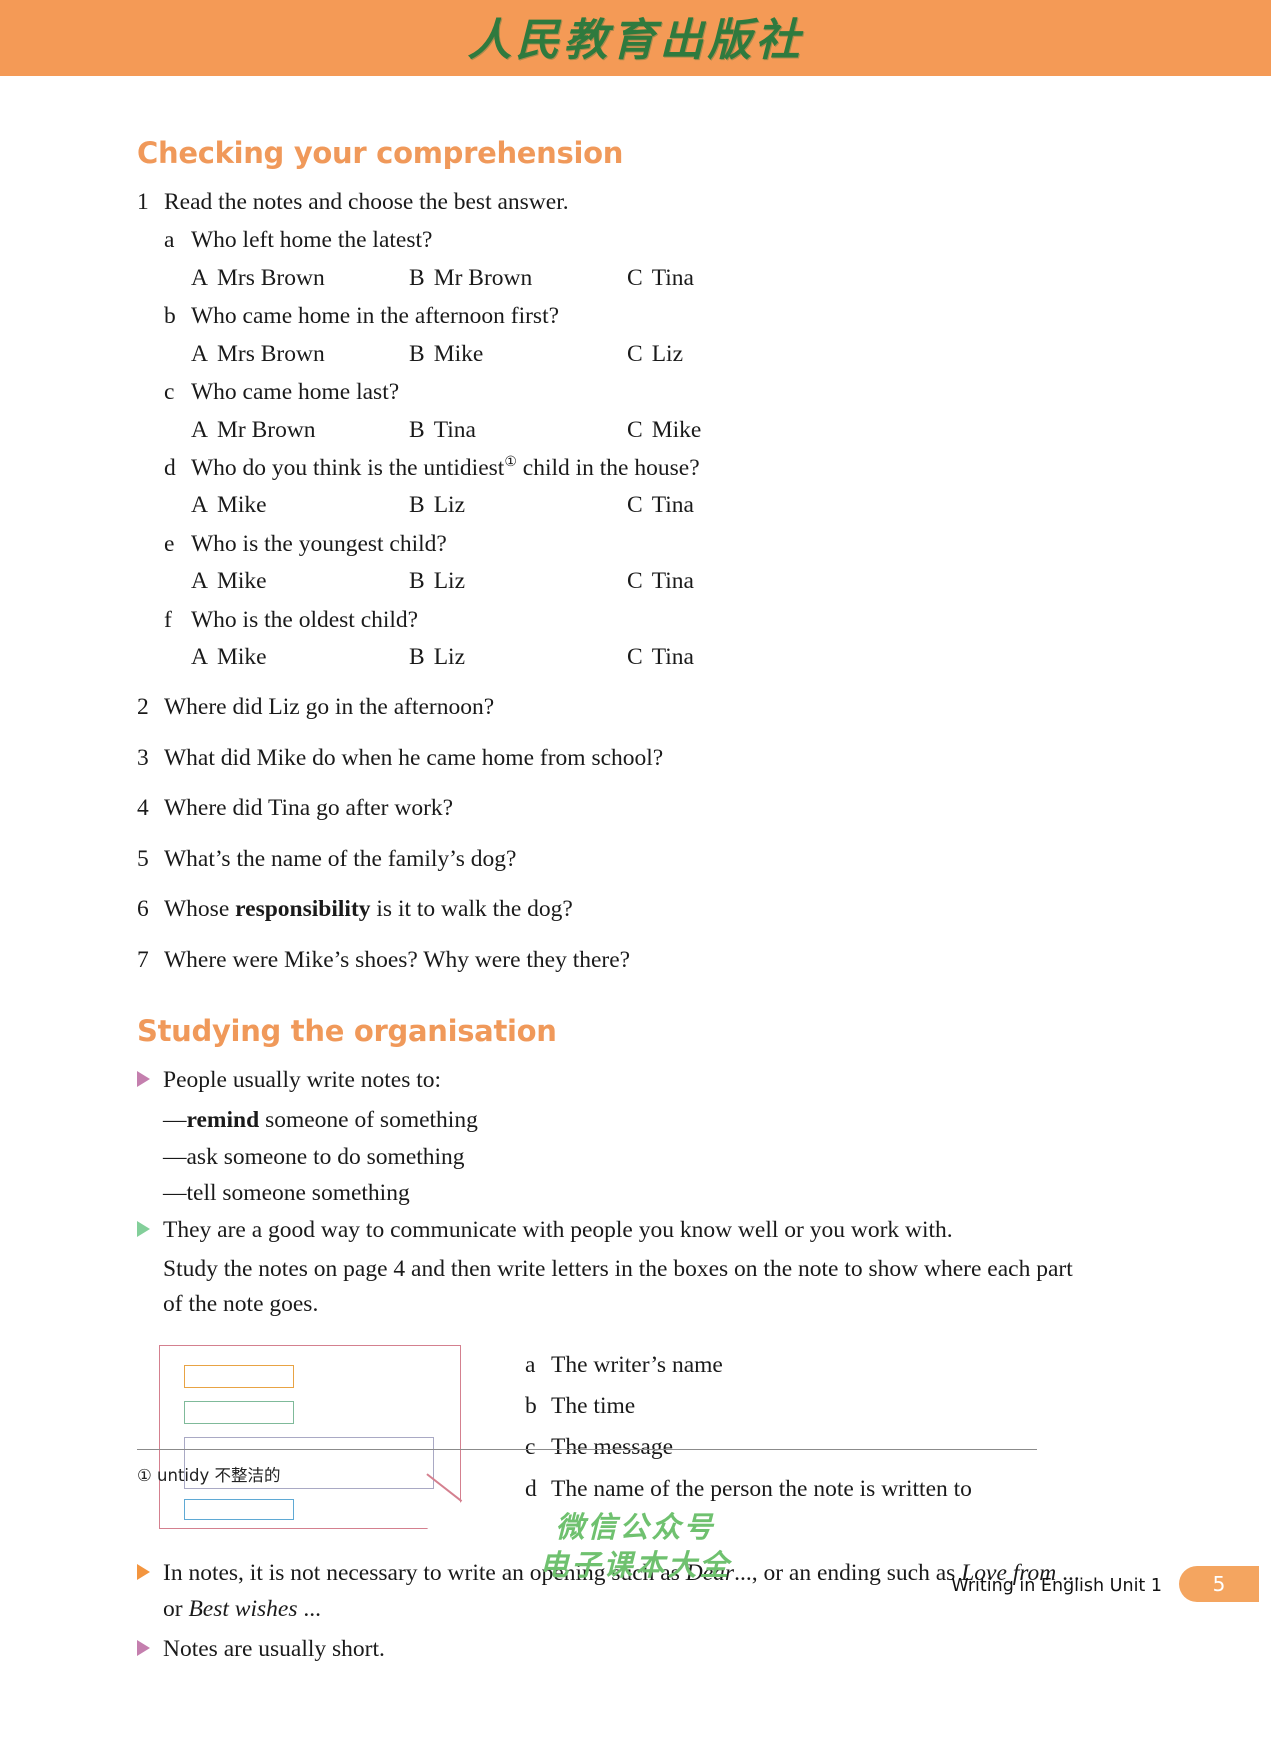 The width and height of the screenshot is (1271, 1757). What do you see at coordinates (300, 430) in the screenshot?
I see `option-c1: A Mr Brown` at bounding box center [300, 430].